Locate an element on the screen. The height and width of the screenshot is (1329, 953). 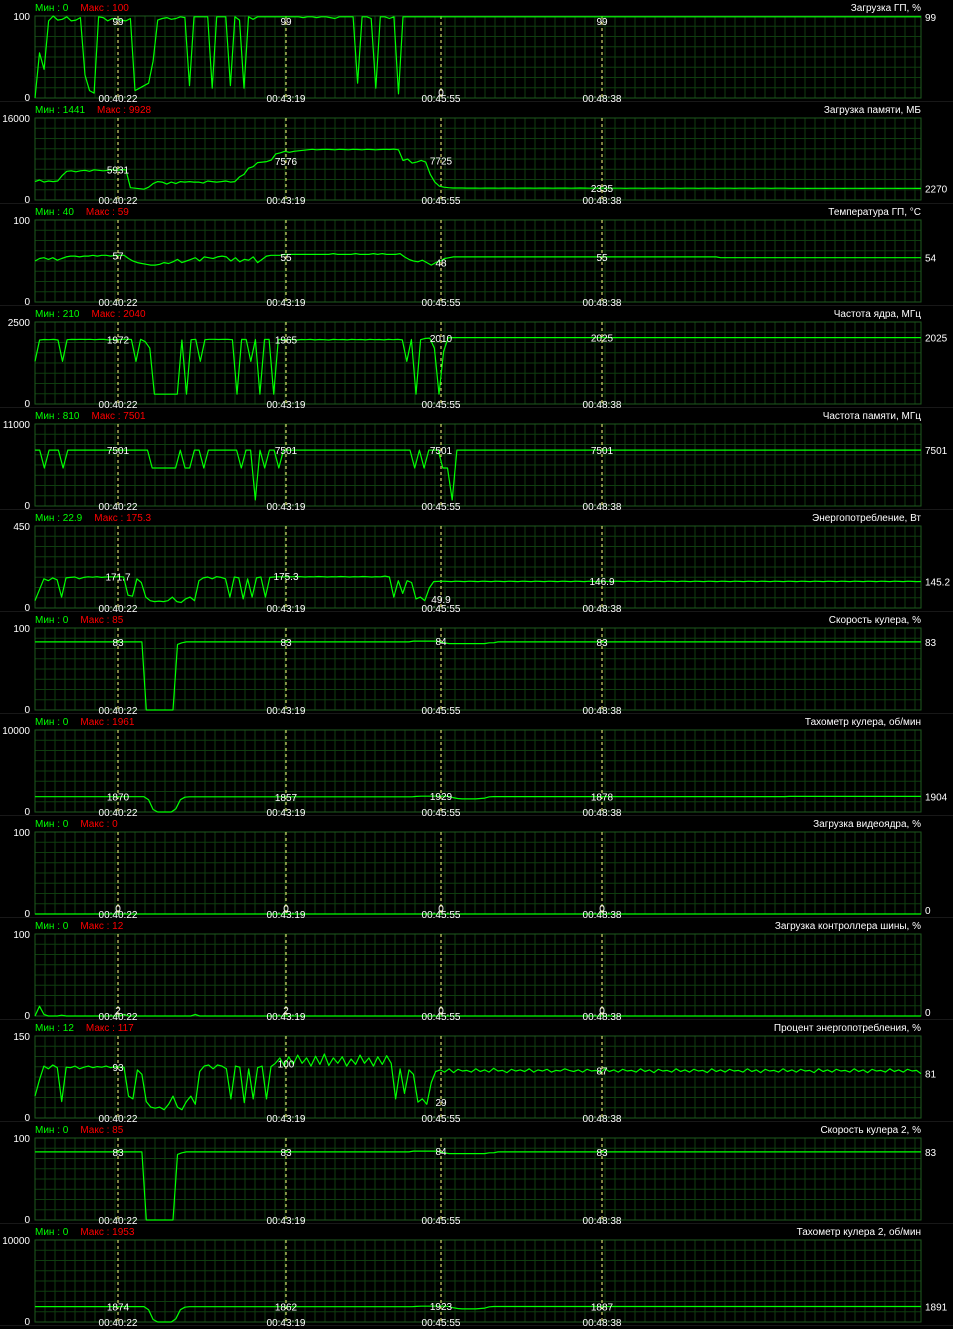
marker-value-label: 1965 is located at coordinates (286, 341).